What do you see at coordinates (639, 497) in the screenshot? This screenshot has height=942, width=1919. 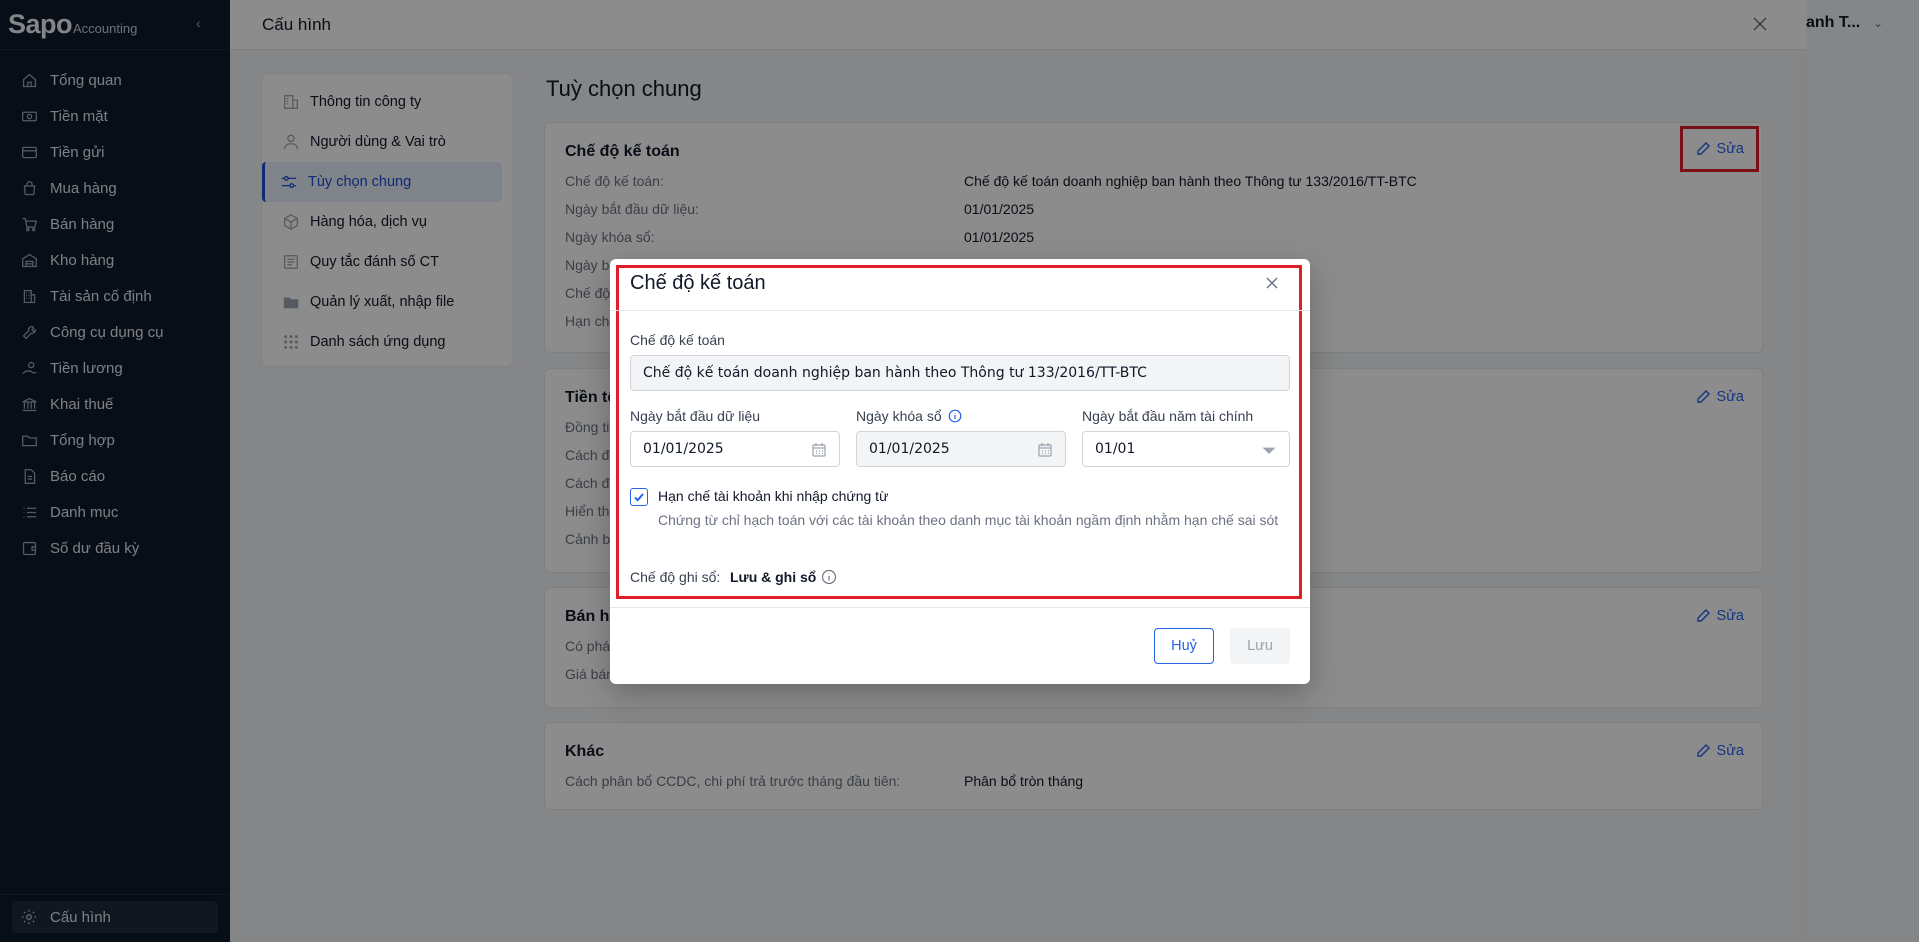 I see `restrict-accounts-checkbox` at bounding box center [639, 497].